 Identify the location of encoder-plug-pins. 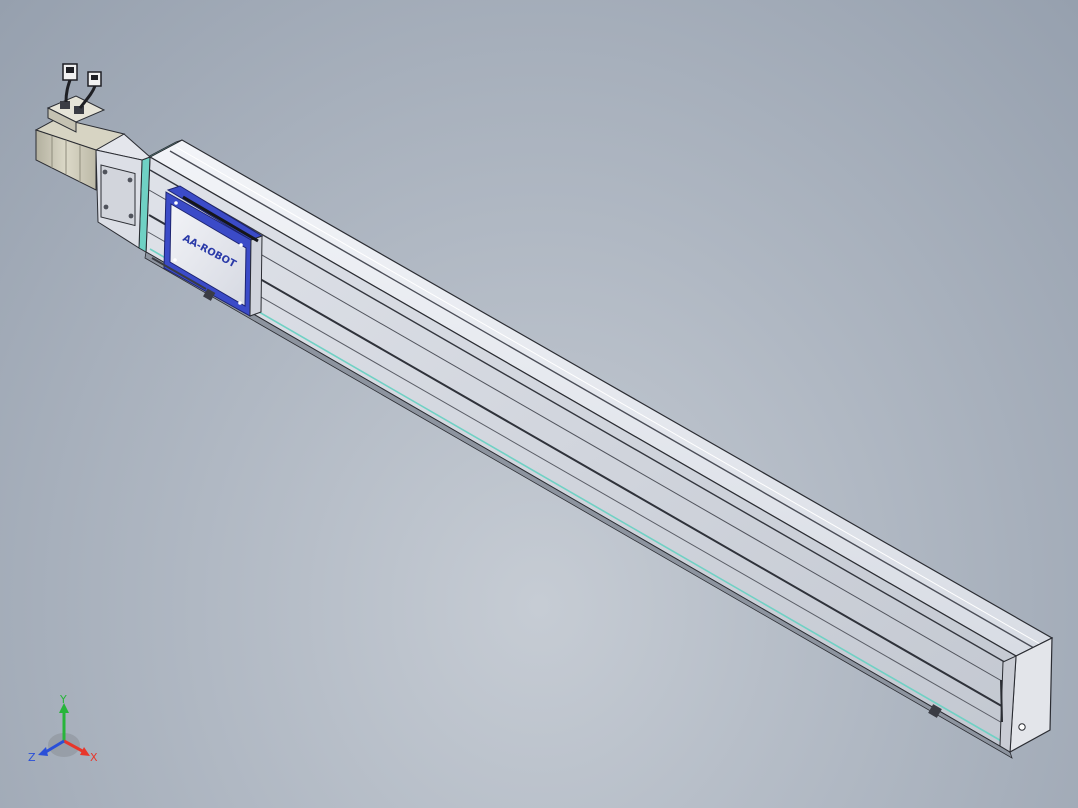
(94, 77).